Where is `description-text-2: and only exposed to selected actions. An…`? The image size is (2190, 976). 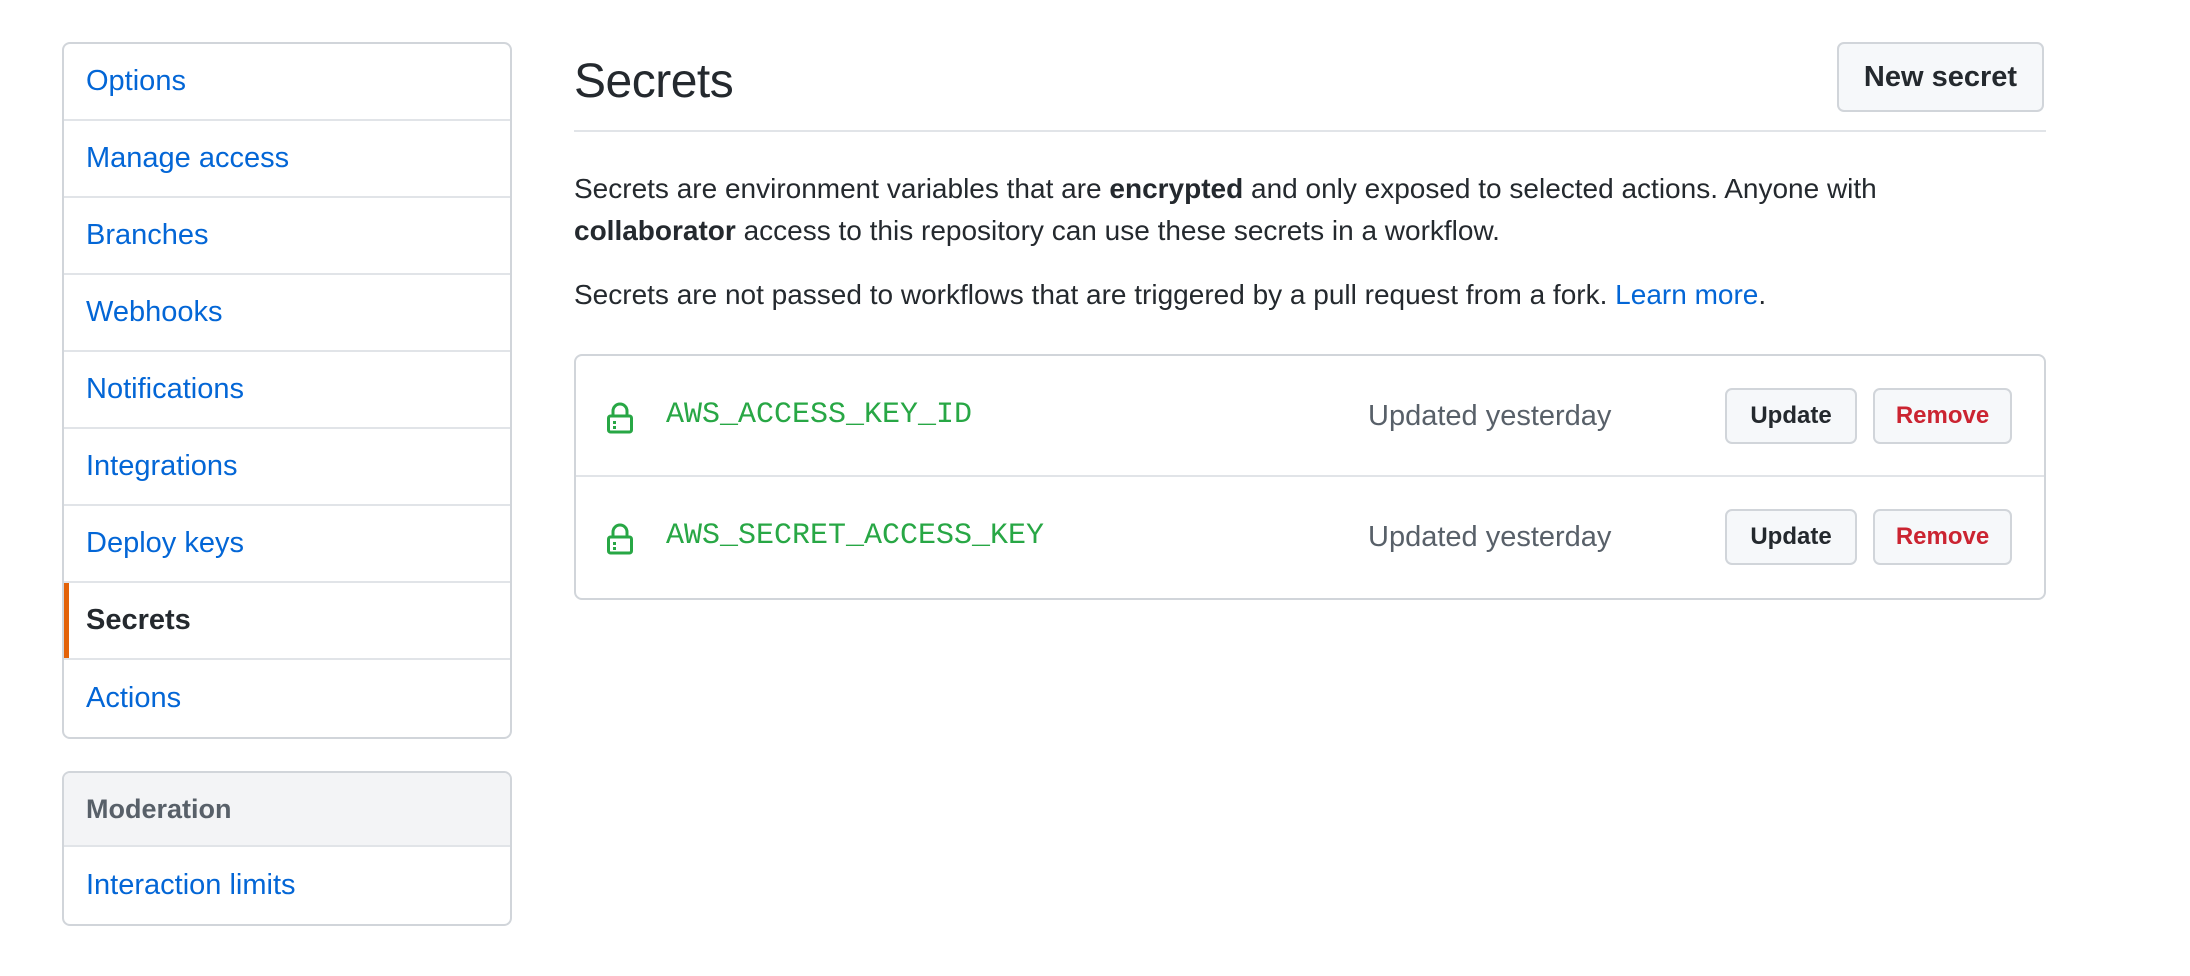
description-text-2: and only exposed to selected actions. An… is located at coordinates (1560, 188).